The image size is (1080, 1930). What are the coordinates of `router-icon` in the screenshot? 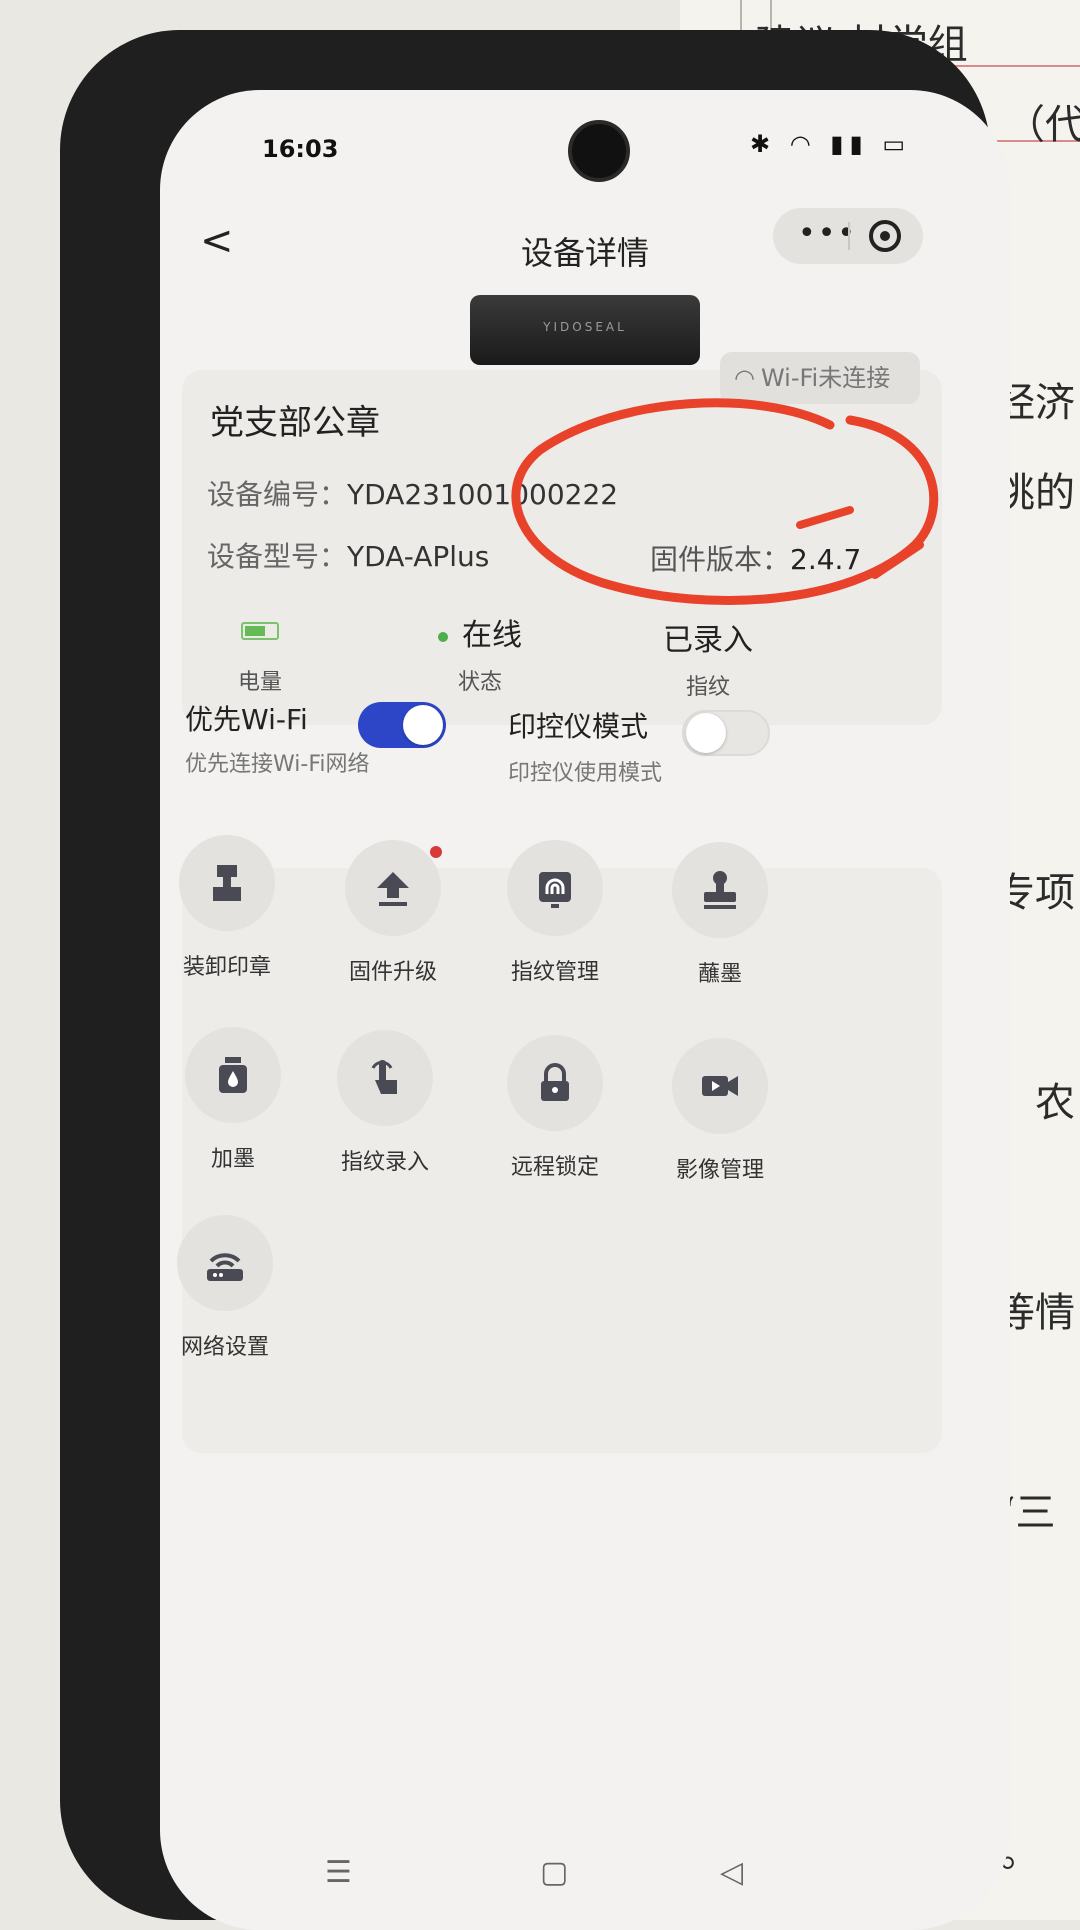 It's located at (225, 1267).